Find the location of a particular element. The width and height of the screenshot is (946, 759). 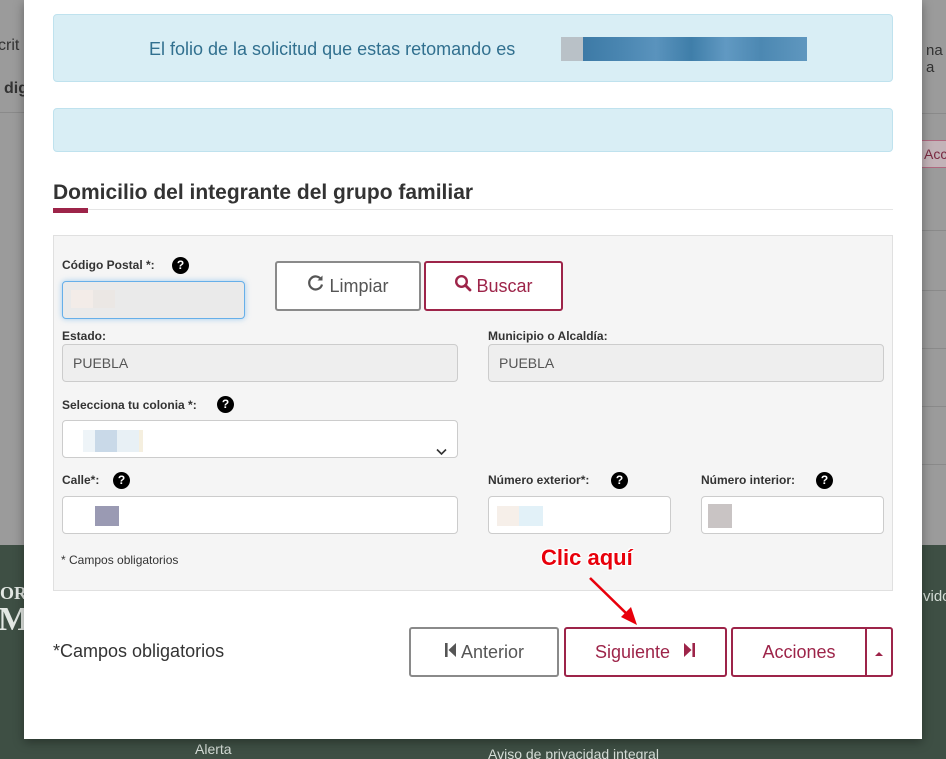

annotation-arrow is located at coordinates (613, 601).